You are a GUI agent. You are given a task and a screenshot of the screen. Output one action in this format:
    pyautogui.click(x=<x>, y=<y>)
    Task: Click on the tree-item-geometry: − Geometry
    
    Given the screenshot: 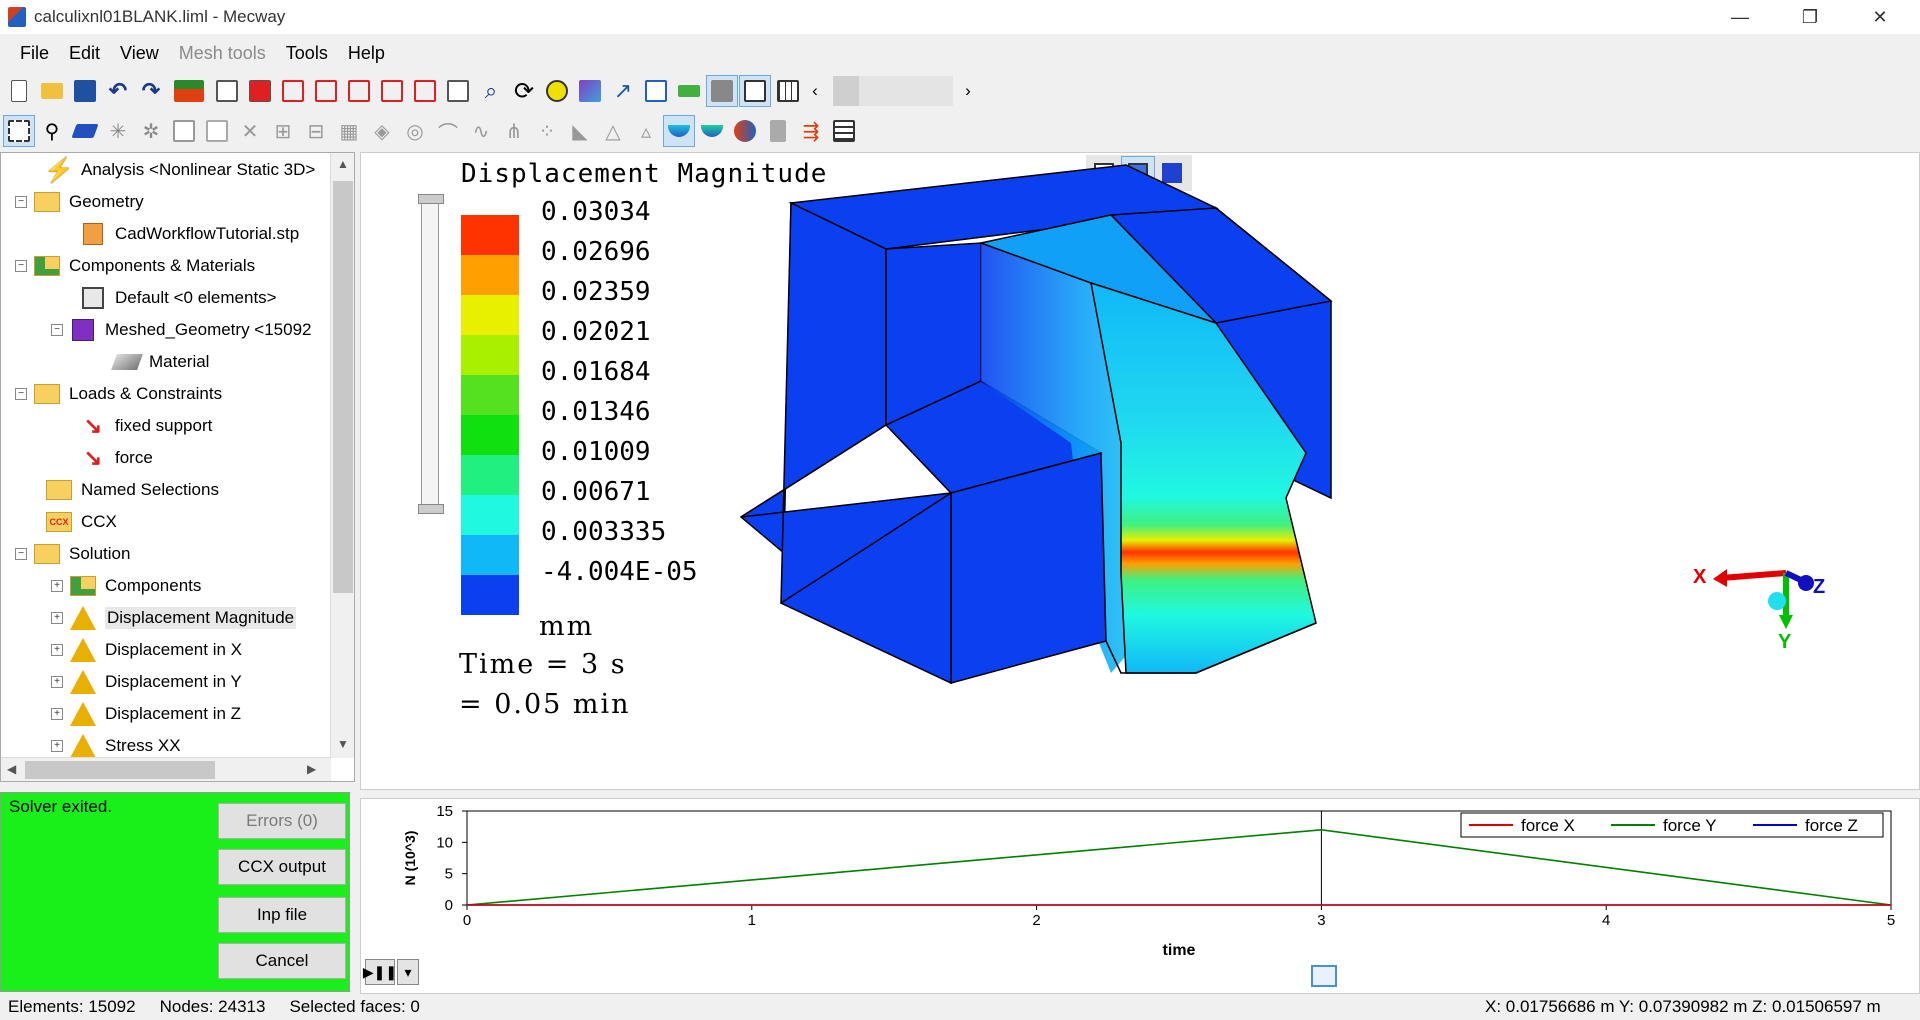 What is the action you would take?
    pyautogui.click(x=79, y=202)
    